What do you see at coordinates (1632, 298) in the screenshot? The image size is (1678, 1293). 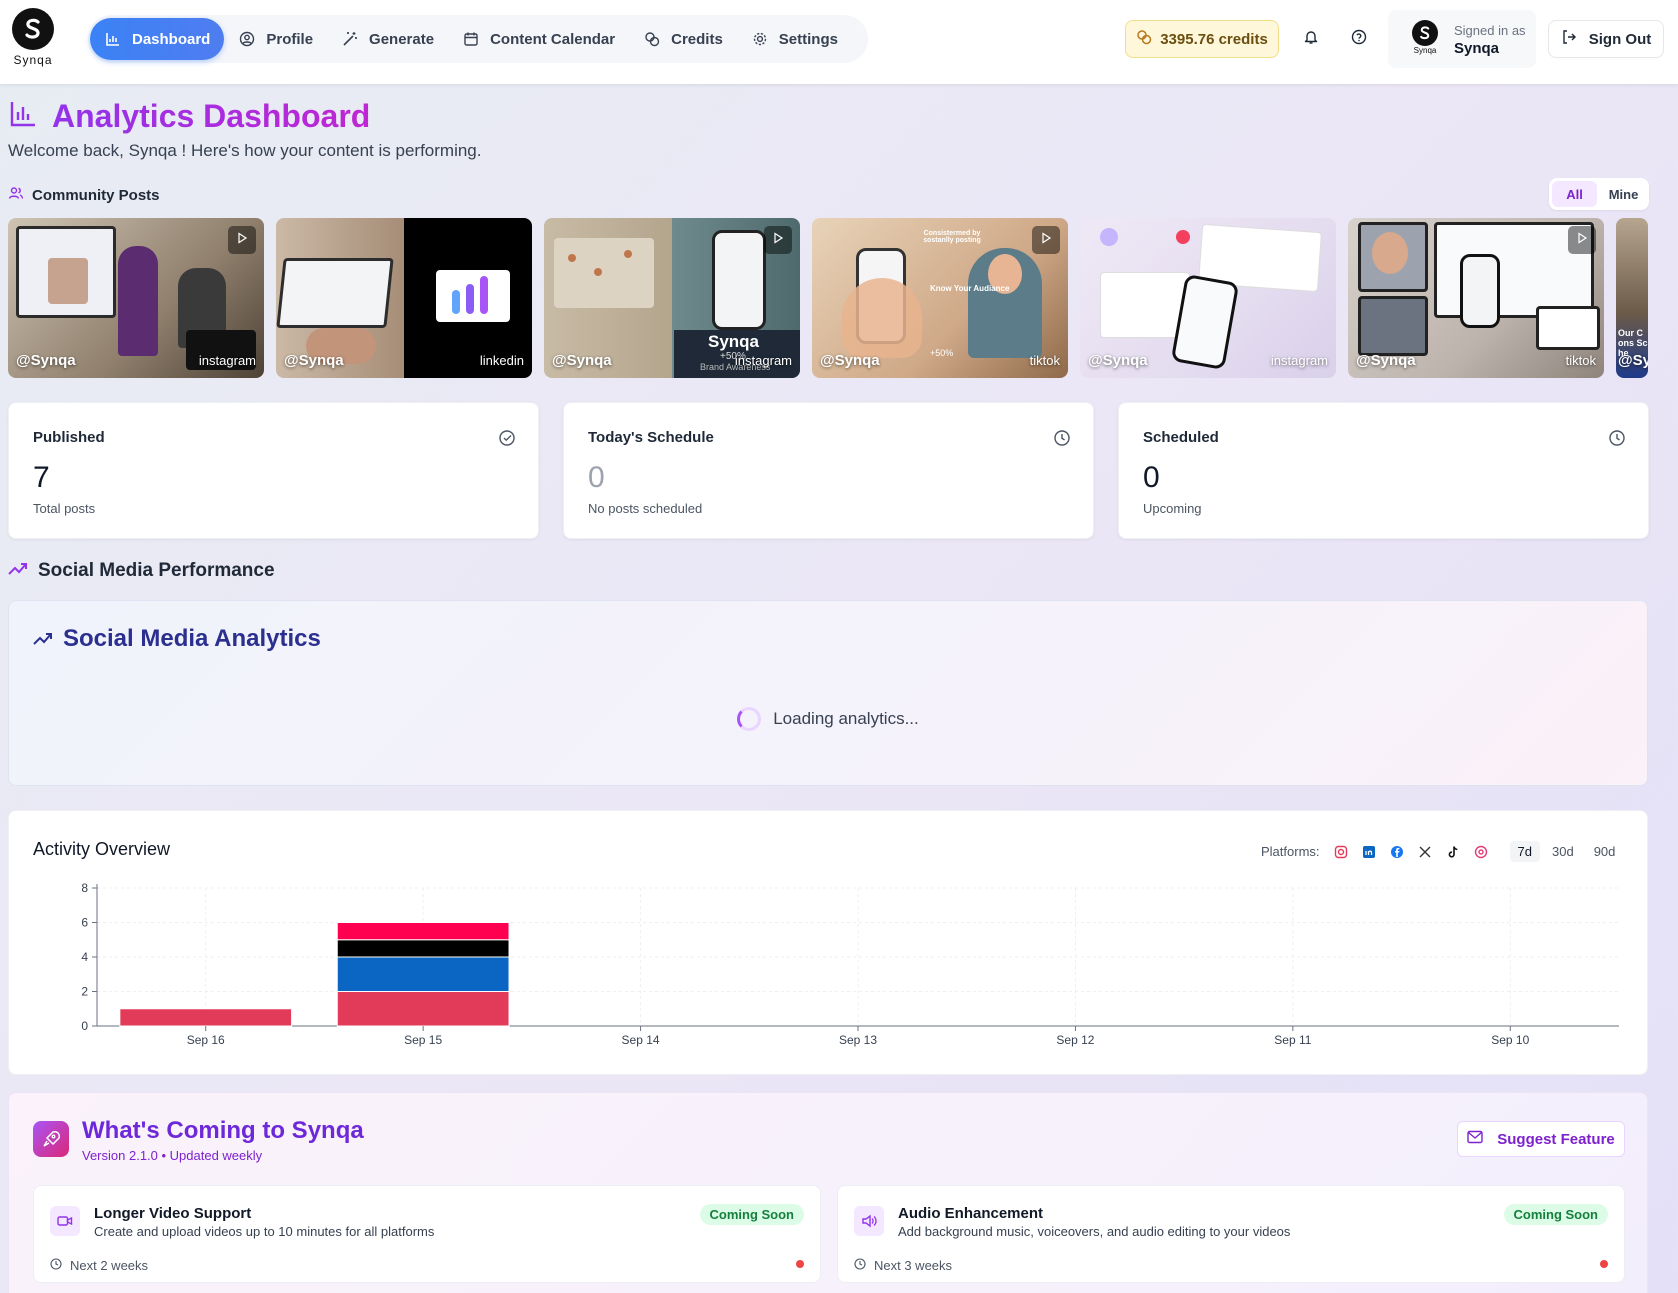 I see `community-post: Our Cons Sche @Sy` at bounding box center [1632, 298].